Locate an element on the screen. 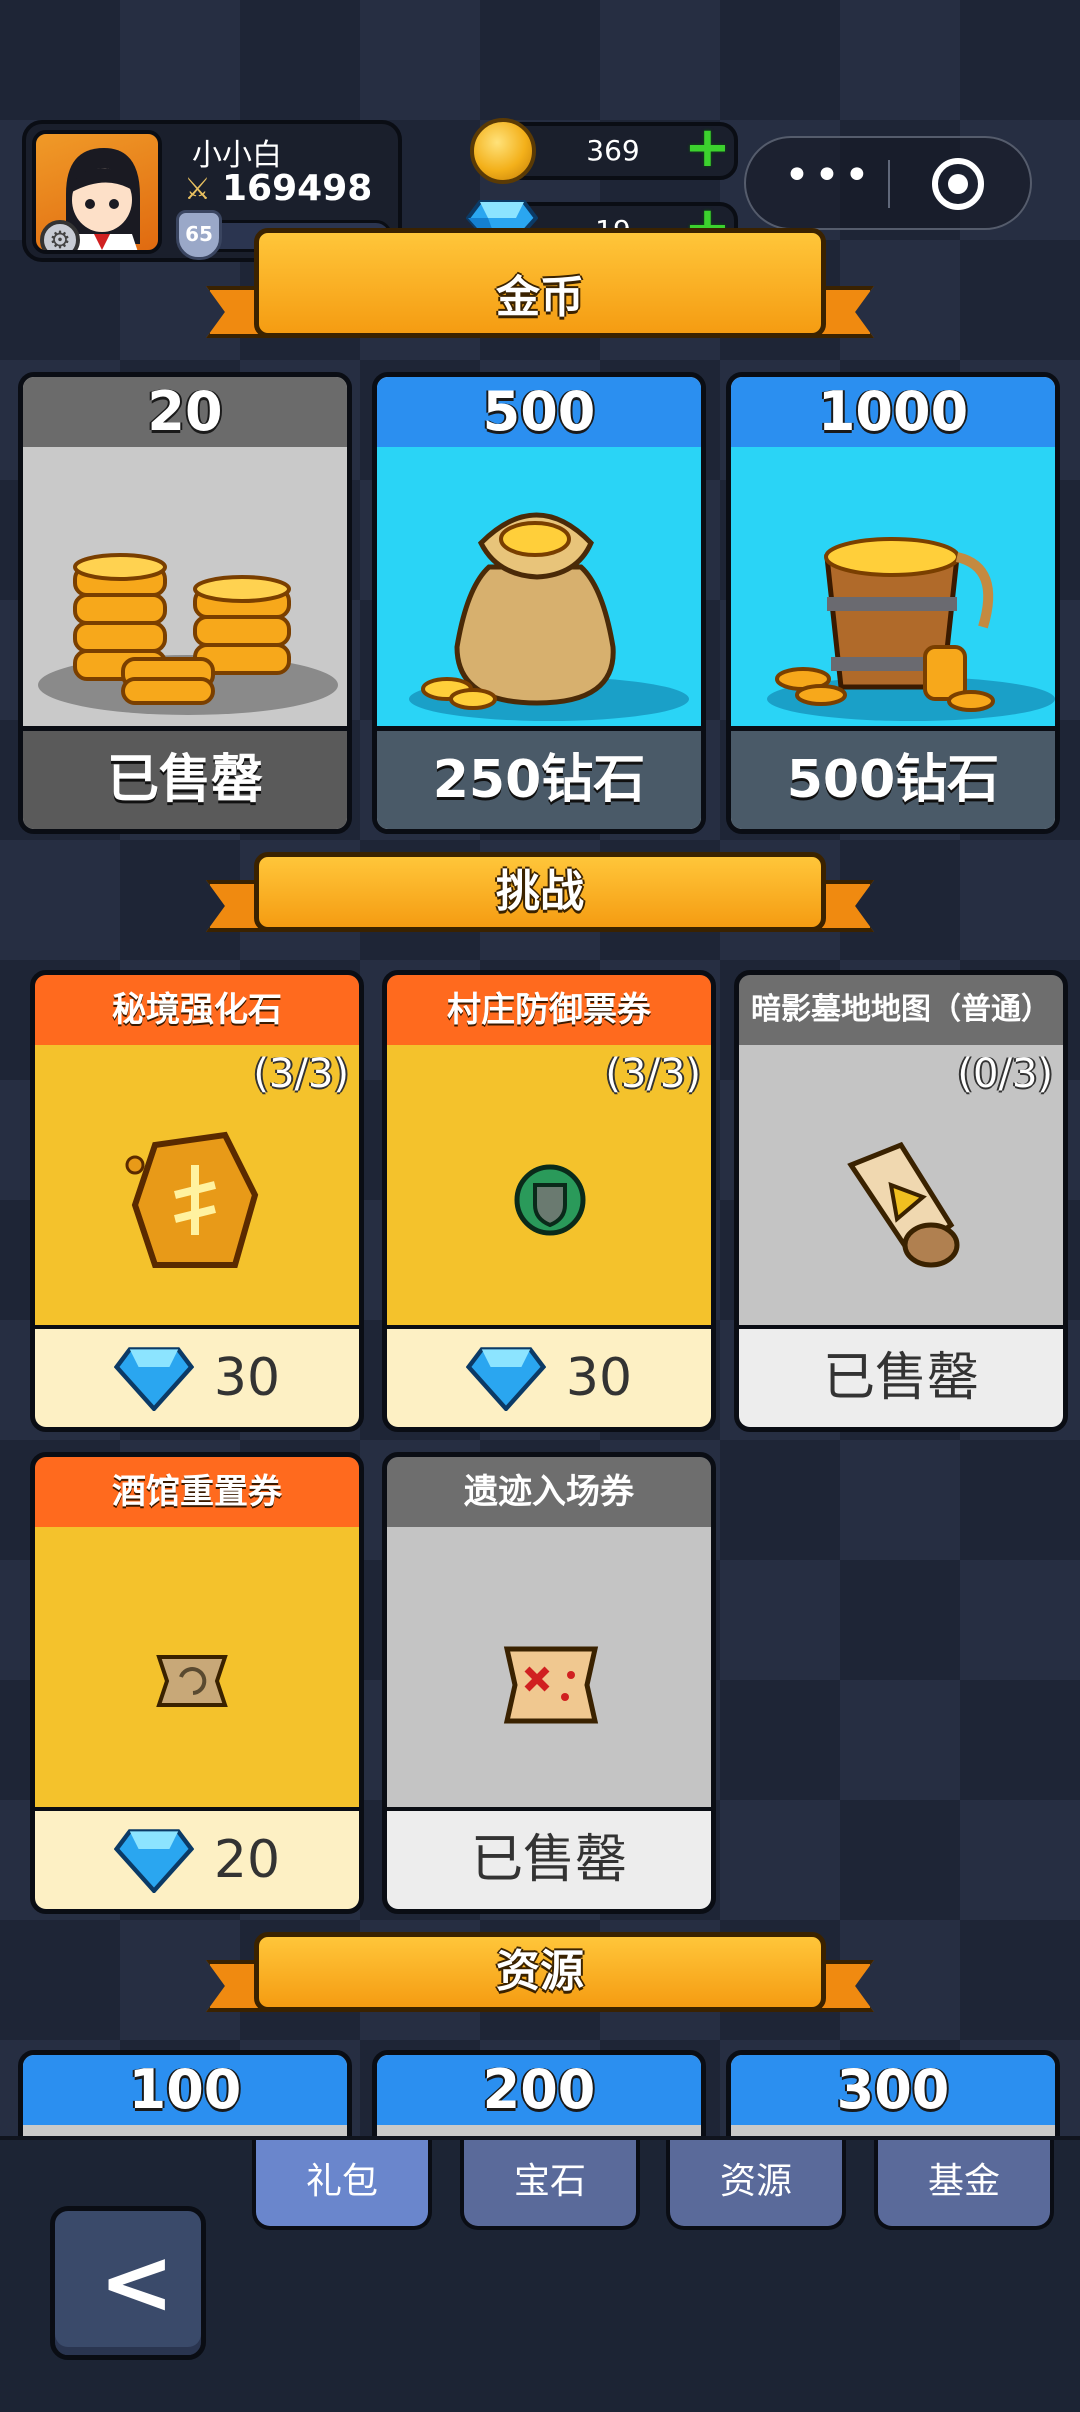 The width and height of the screenshot is (1080, 2412). gold-pack-amount: 1000 is located at coordinates (893, 412).